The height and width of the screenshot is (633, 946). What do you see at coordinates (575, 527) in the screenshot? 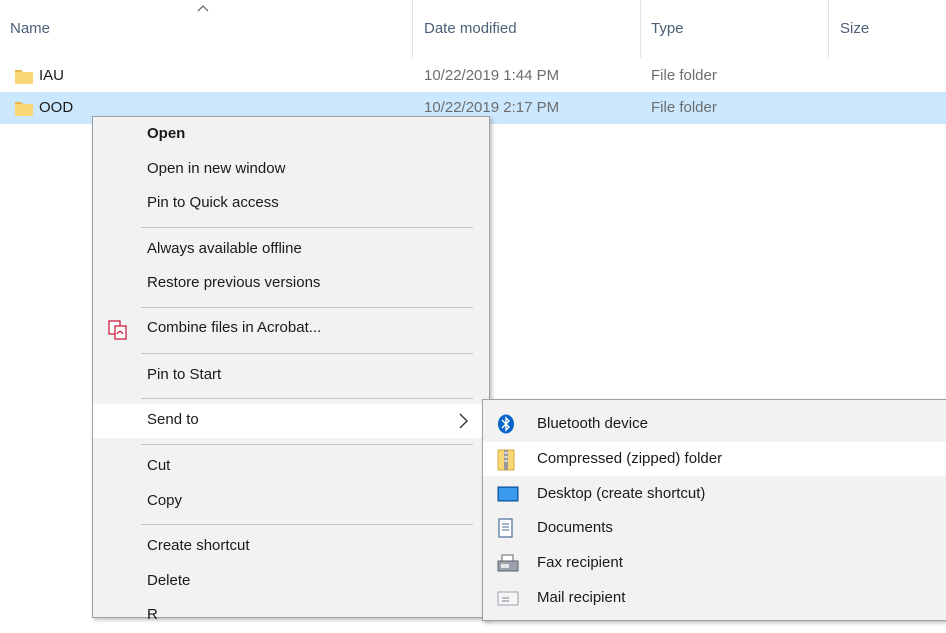
I see `send-to-label: Documents` at bounding box center [575, 527].